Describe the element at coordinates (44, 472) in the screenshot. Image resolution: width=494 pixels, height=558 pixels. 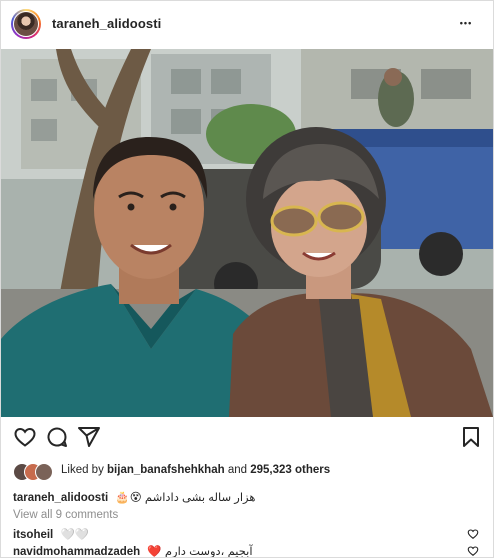
I see `liker-avatar` at that location.